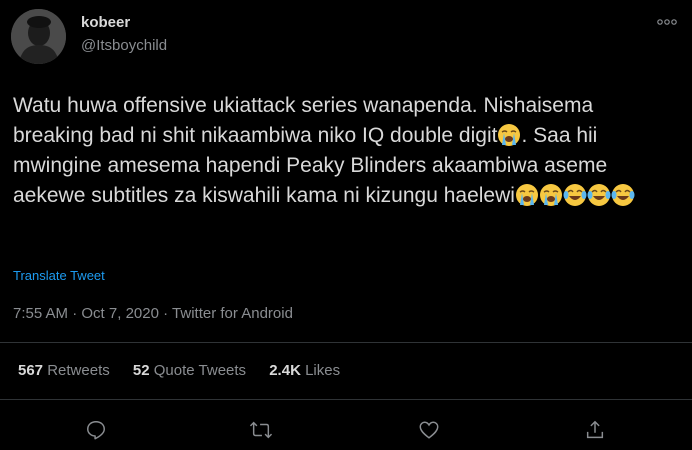  What do you see at coordinates (78, 370) in the screenshot?
I see `retweets-label: Retweets` at bounding box center [78, 370].